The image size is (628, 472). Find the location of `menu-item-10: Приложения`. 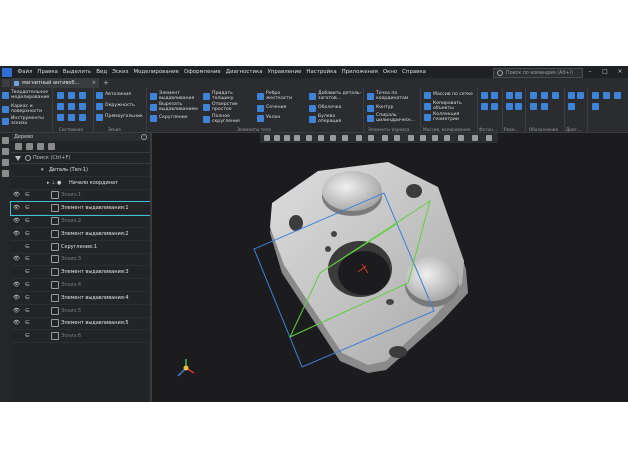

menu-item-10: Приложения is located at coordinates (359, 72).